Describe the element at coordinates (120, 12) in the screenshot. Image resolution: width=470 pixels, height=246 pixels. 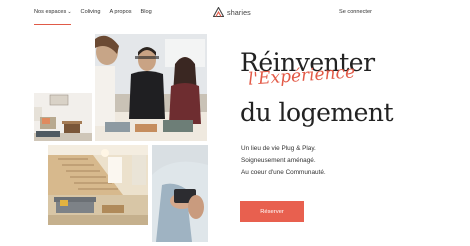
I see `nav-item-a-propos: A propos` at that location.